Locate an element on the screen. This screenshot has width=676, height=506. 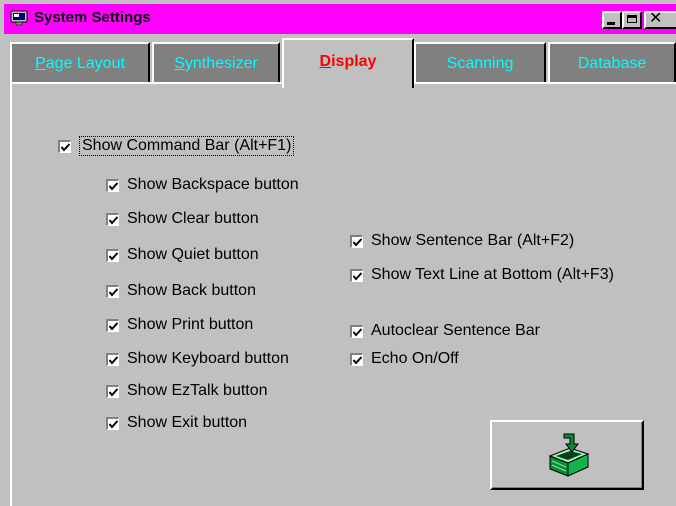
checkbox-label: Show Backspace button is located at coordinates (213, 184).